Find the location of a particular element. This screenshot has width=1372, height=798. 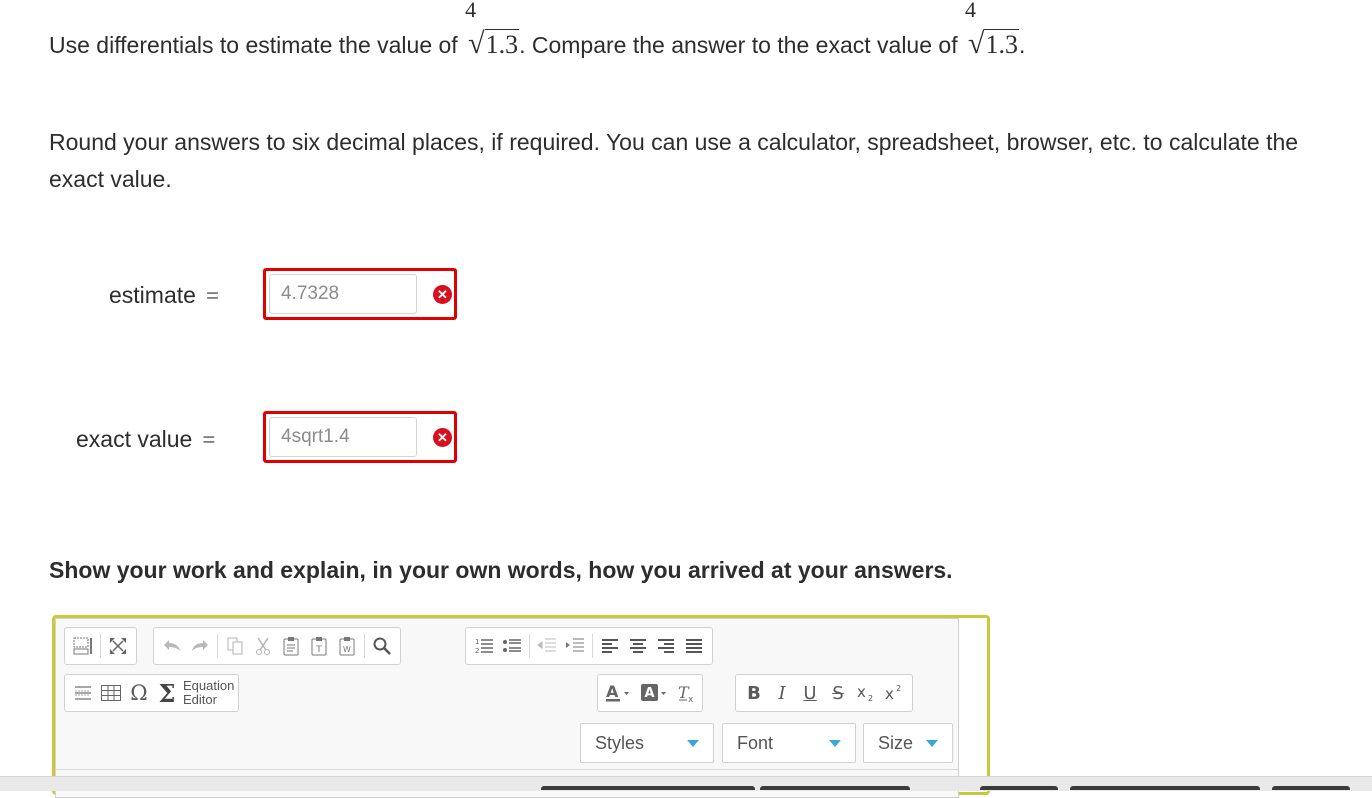

paste-word-icon: W is located at coordinates (347, 646).